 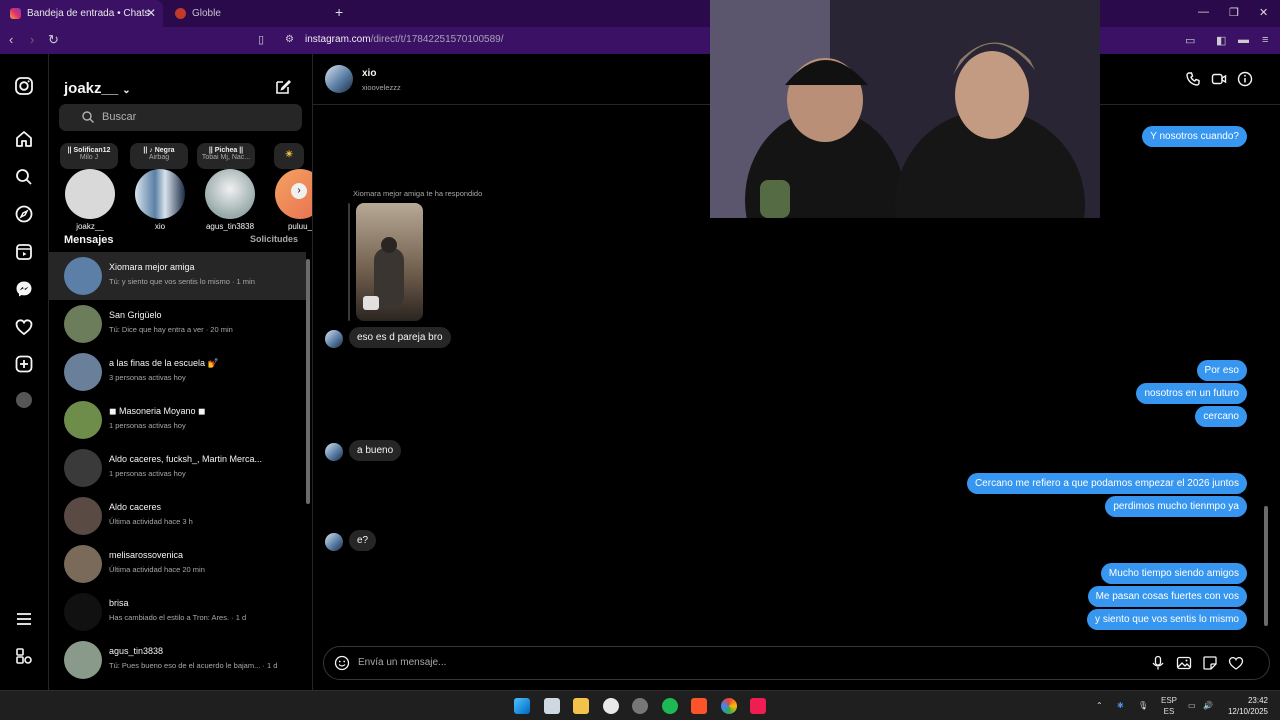 I want to click on sun-emoji-icon: ☀, so click(x=289, y=154).